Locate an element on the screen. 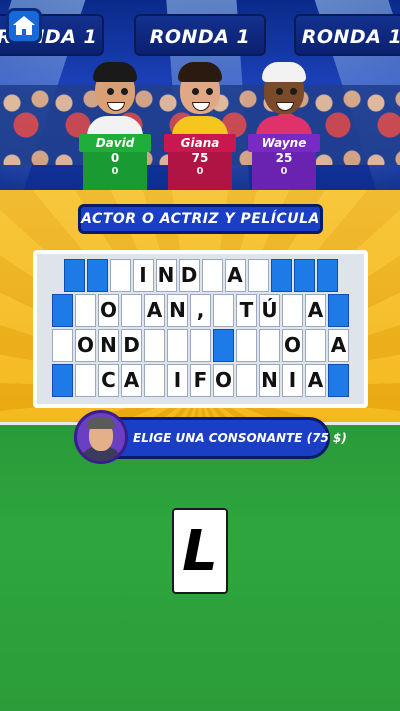  host-avatar-icon is located at coordinates (101, 437).